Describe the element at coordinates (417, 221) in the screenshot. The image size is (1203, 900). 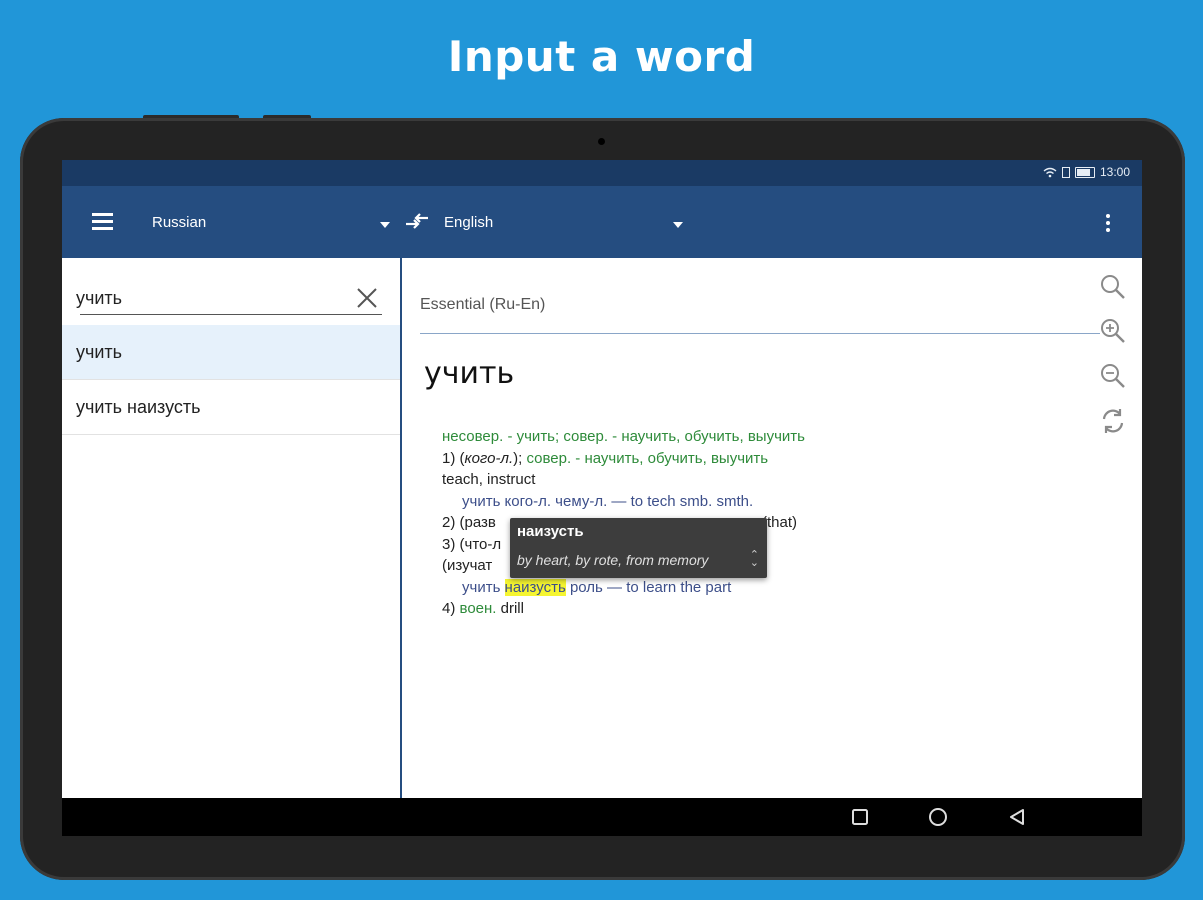
I see `swap-languages-icon` at that location.